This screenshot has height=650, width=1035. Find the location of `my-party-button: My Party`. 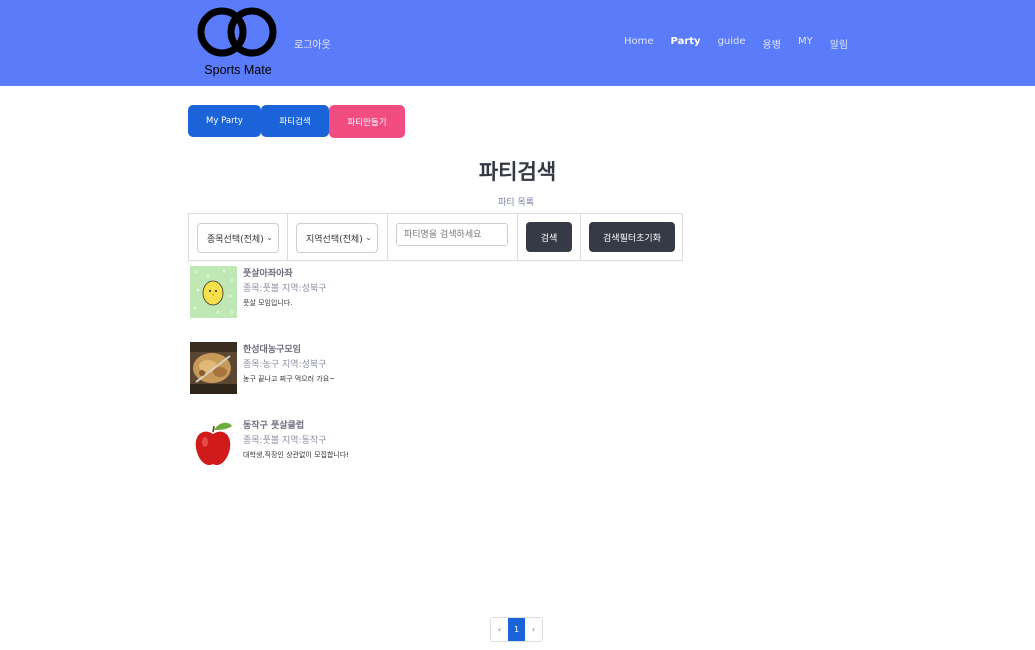

my-party-button: My Party is located at coordinates (224, 121).